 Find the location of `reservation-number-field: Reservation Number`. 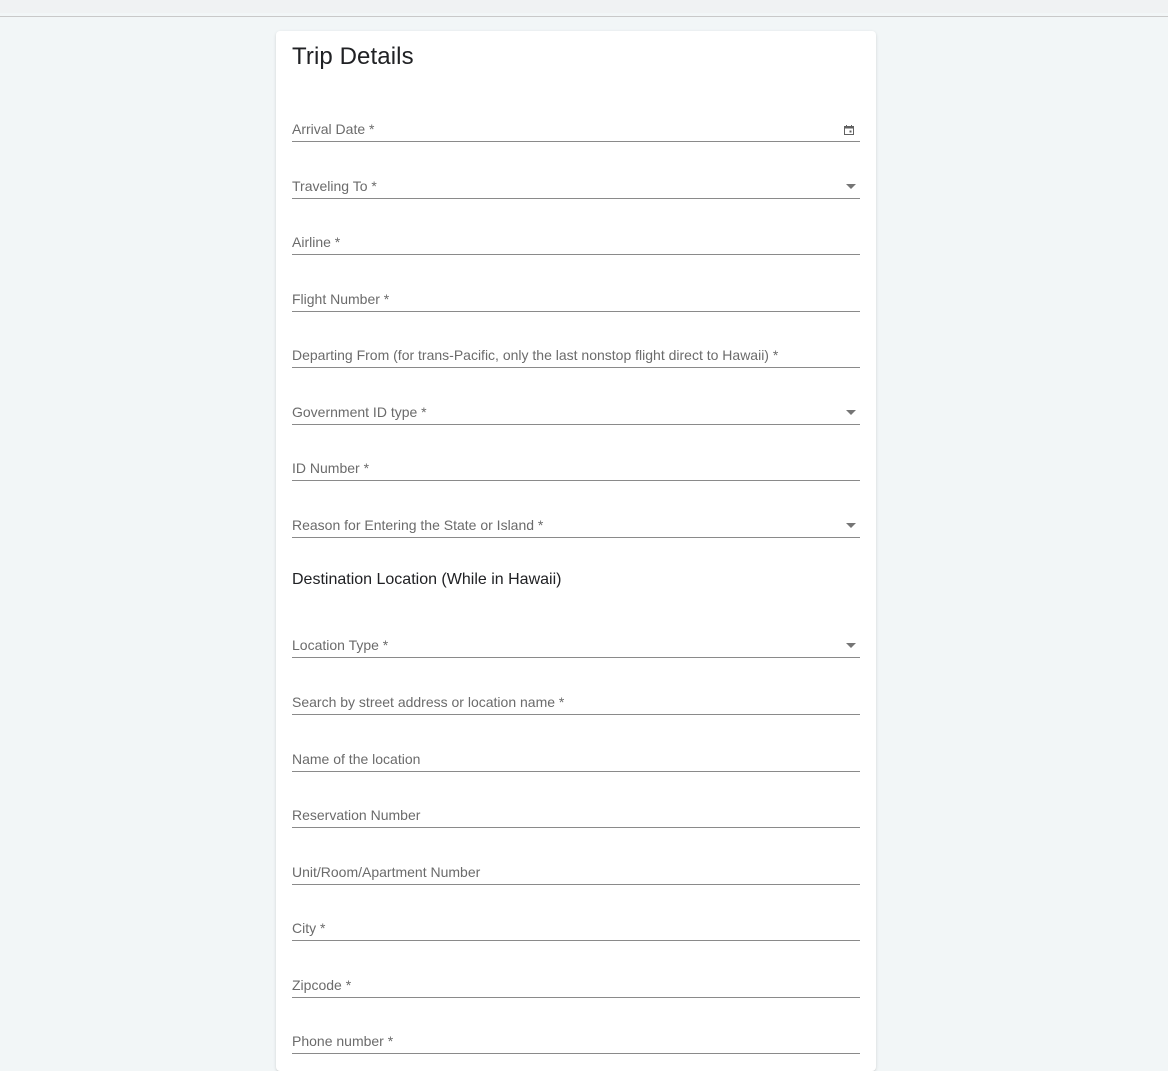

reservation-number-field: Reservation Number is located at coordinates (576, 815).